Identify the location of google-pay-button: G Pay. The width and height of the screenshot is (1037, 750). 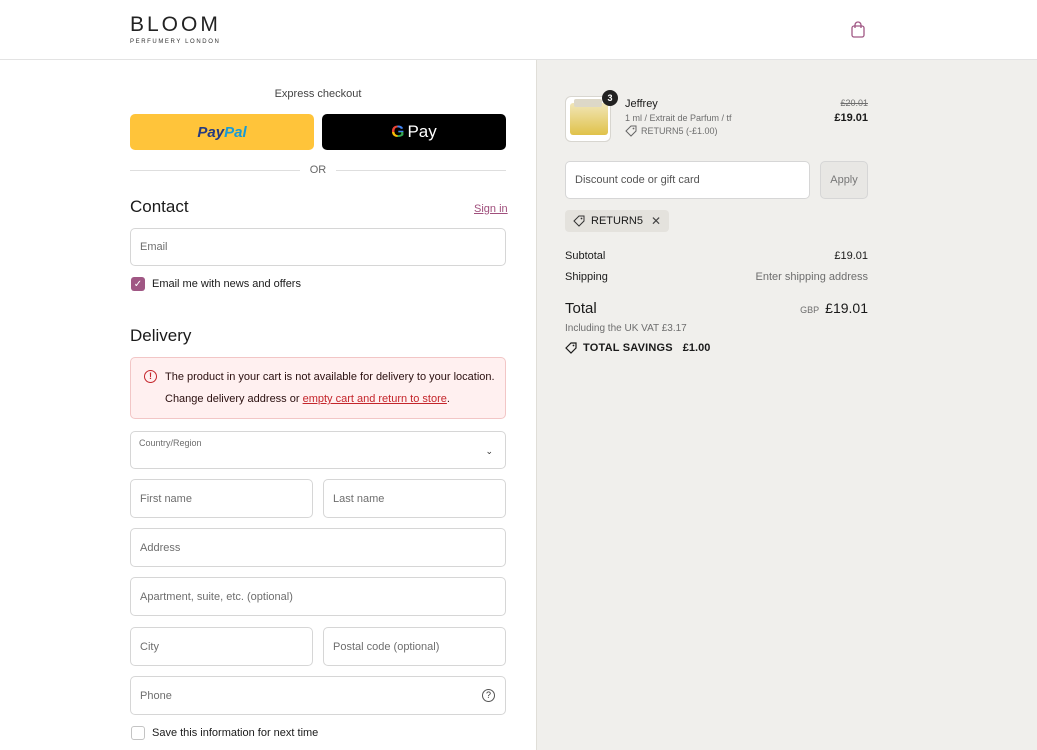
(414, 132).